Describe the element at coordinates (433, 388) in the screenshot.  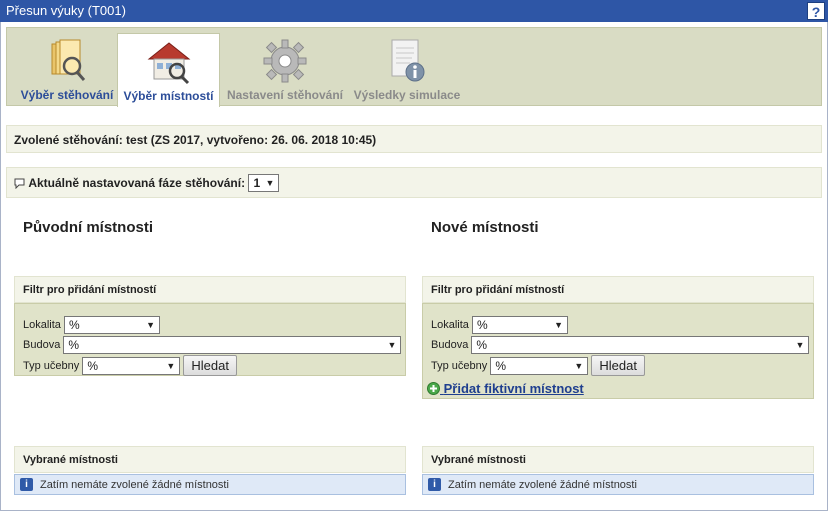
I see `add-icon` at that location.